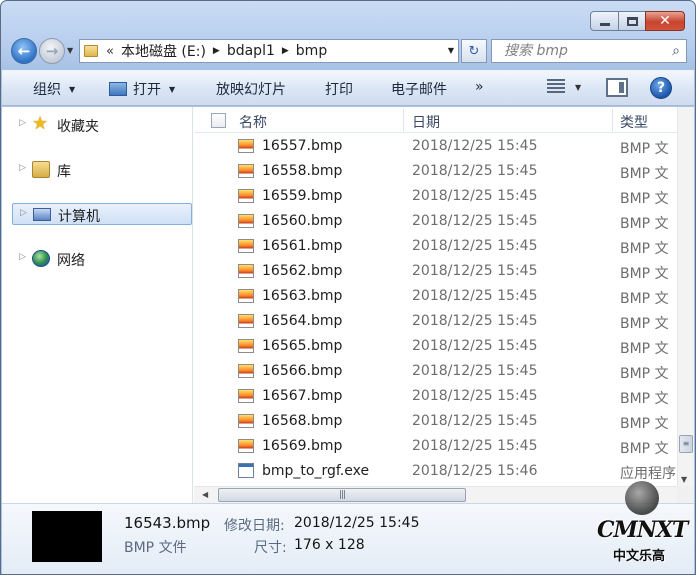 The height and width of the screenshot is (575, 696). I want to click on details-size-label: 尺寸:, so click(270, 548).